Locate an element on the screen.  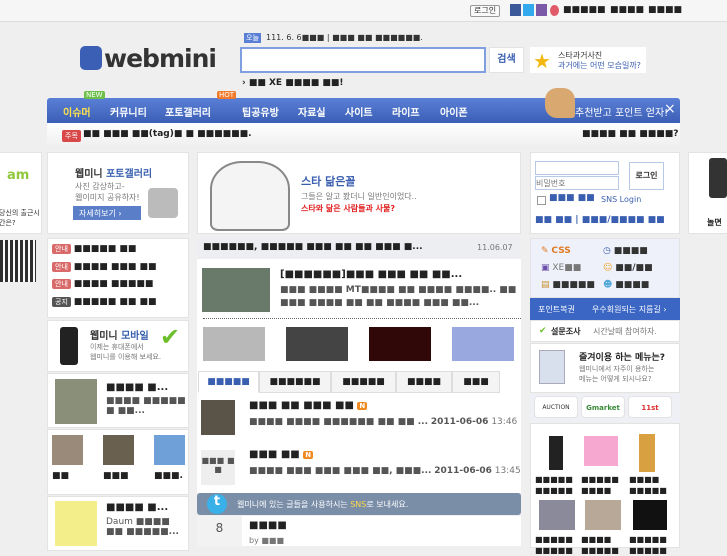
login-button: 로그인 is located at coordinates (646, 176).